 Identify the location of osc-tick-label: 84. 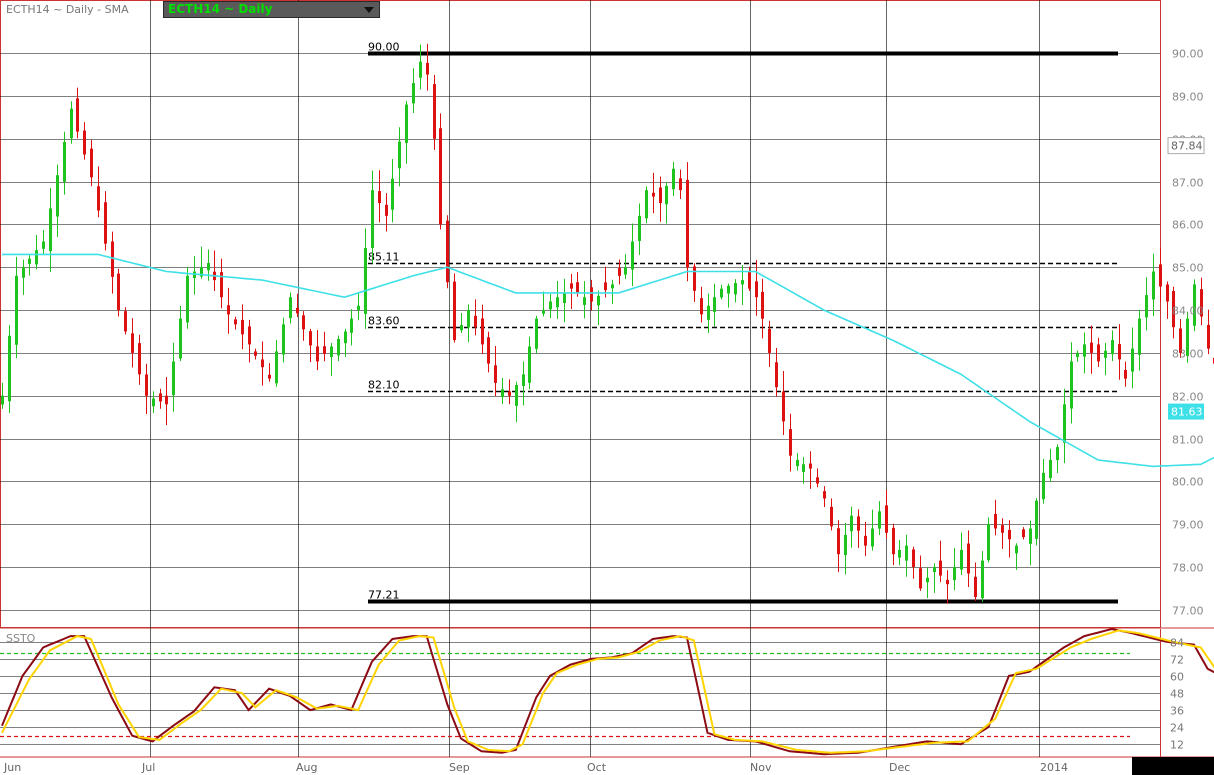
(1177, 643).